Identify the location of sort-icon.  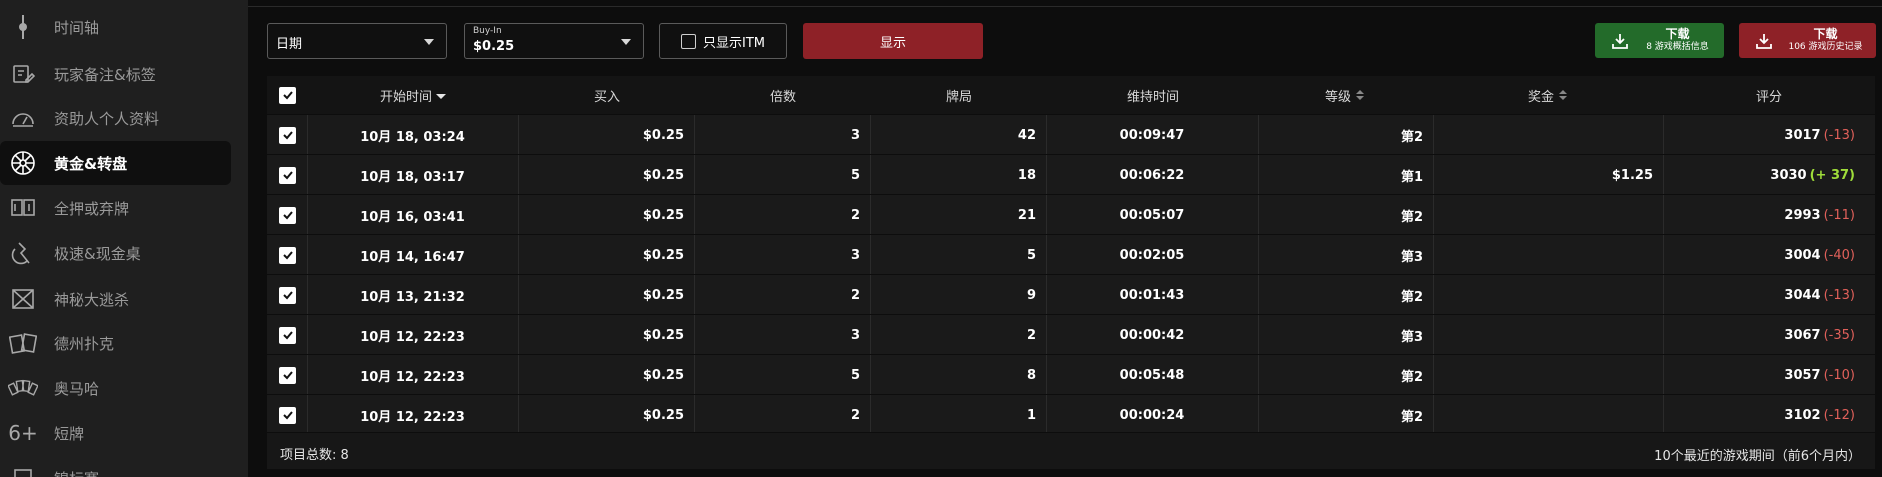
(1563, 95).